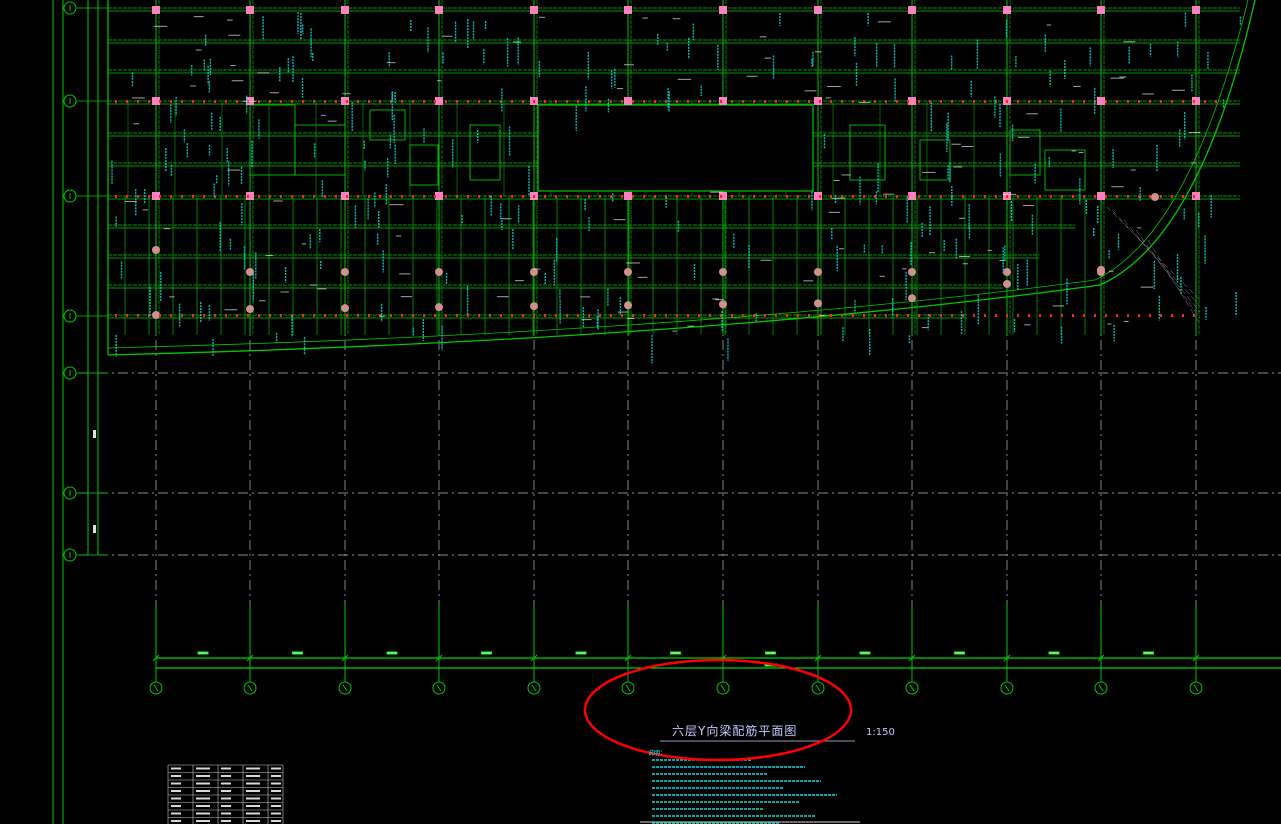 The width and height of the screenshot is (1281, 824). What do you see at coordinates (657, 753) in the screenshot?
I see `notes-heading: 说明：` at bounding box center [657, 753].